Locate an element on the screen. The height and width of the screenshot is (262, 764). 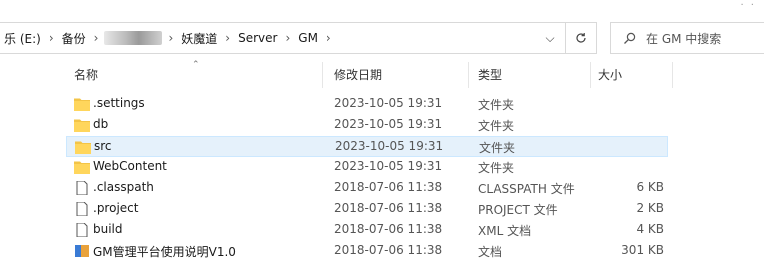
file-type: 文档 is located at coordinates (490, 252).